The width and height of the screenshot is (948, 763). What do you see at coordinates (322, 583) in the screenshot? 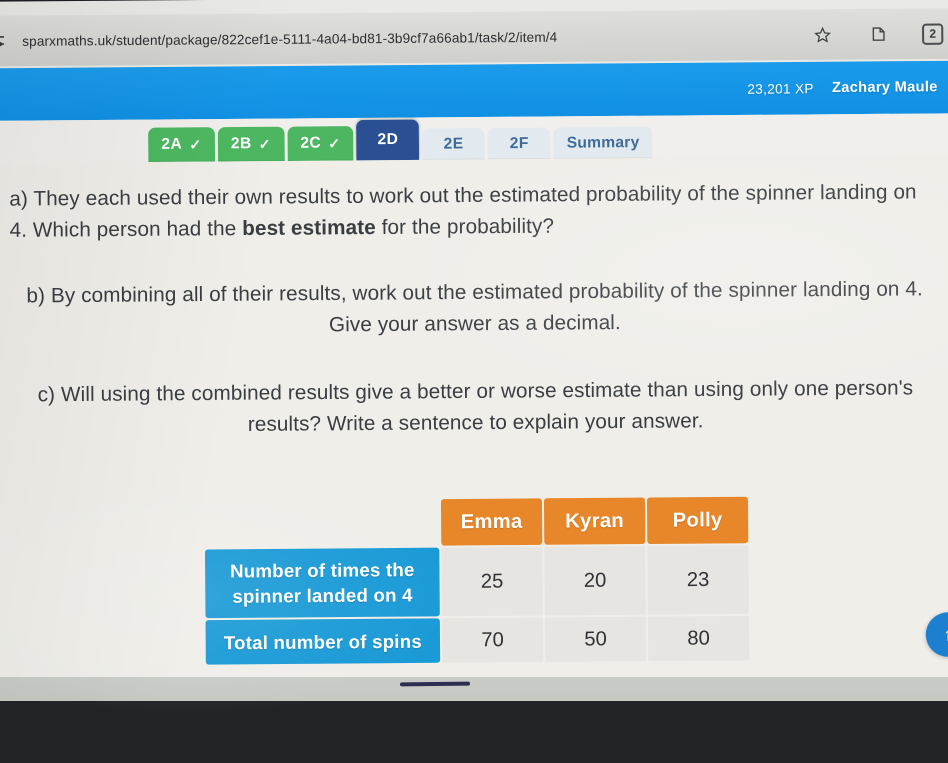
I see `row-label-landed-on-4: Number of times the spinner landed on 4` at bounding box center [322, 583].